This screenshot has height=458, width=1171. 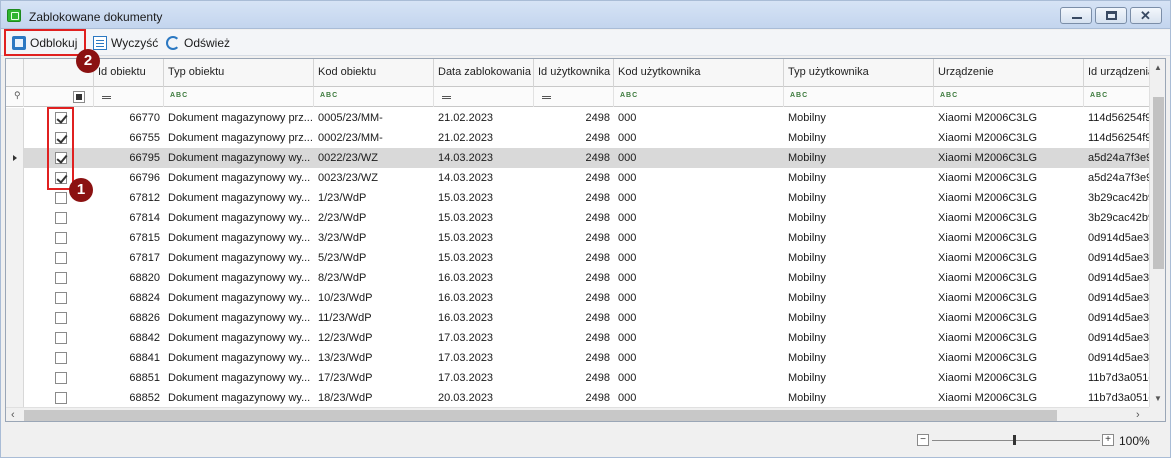 I want to click on cell-kod-obiektu: 0022/23/WZ, so click(x=374, y=158).